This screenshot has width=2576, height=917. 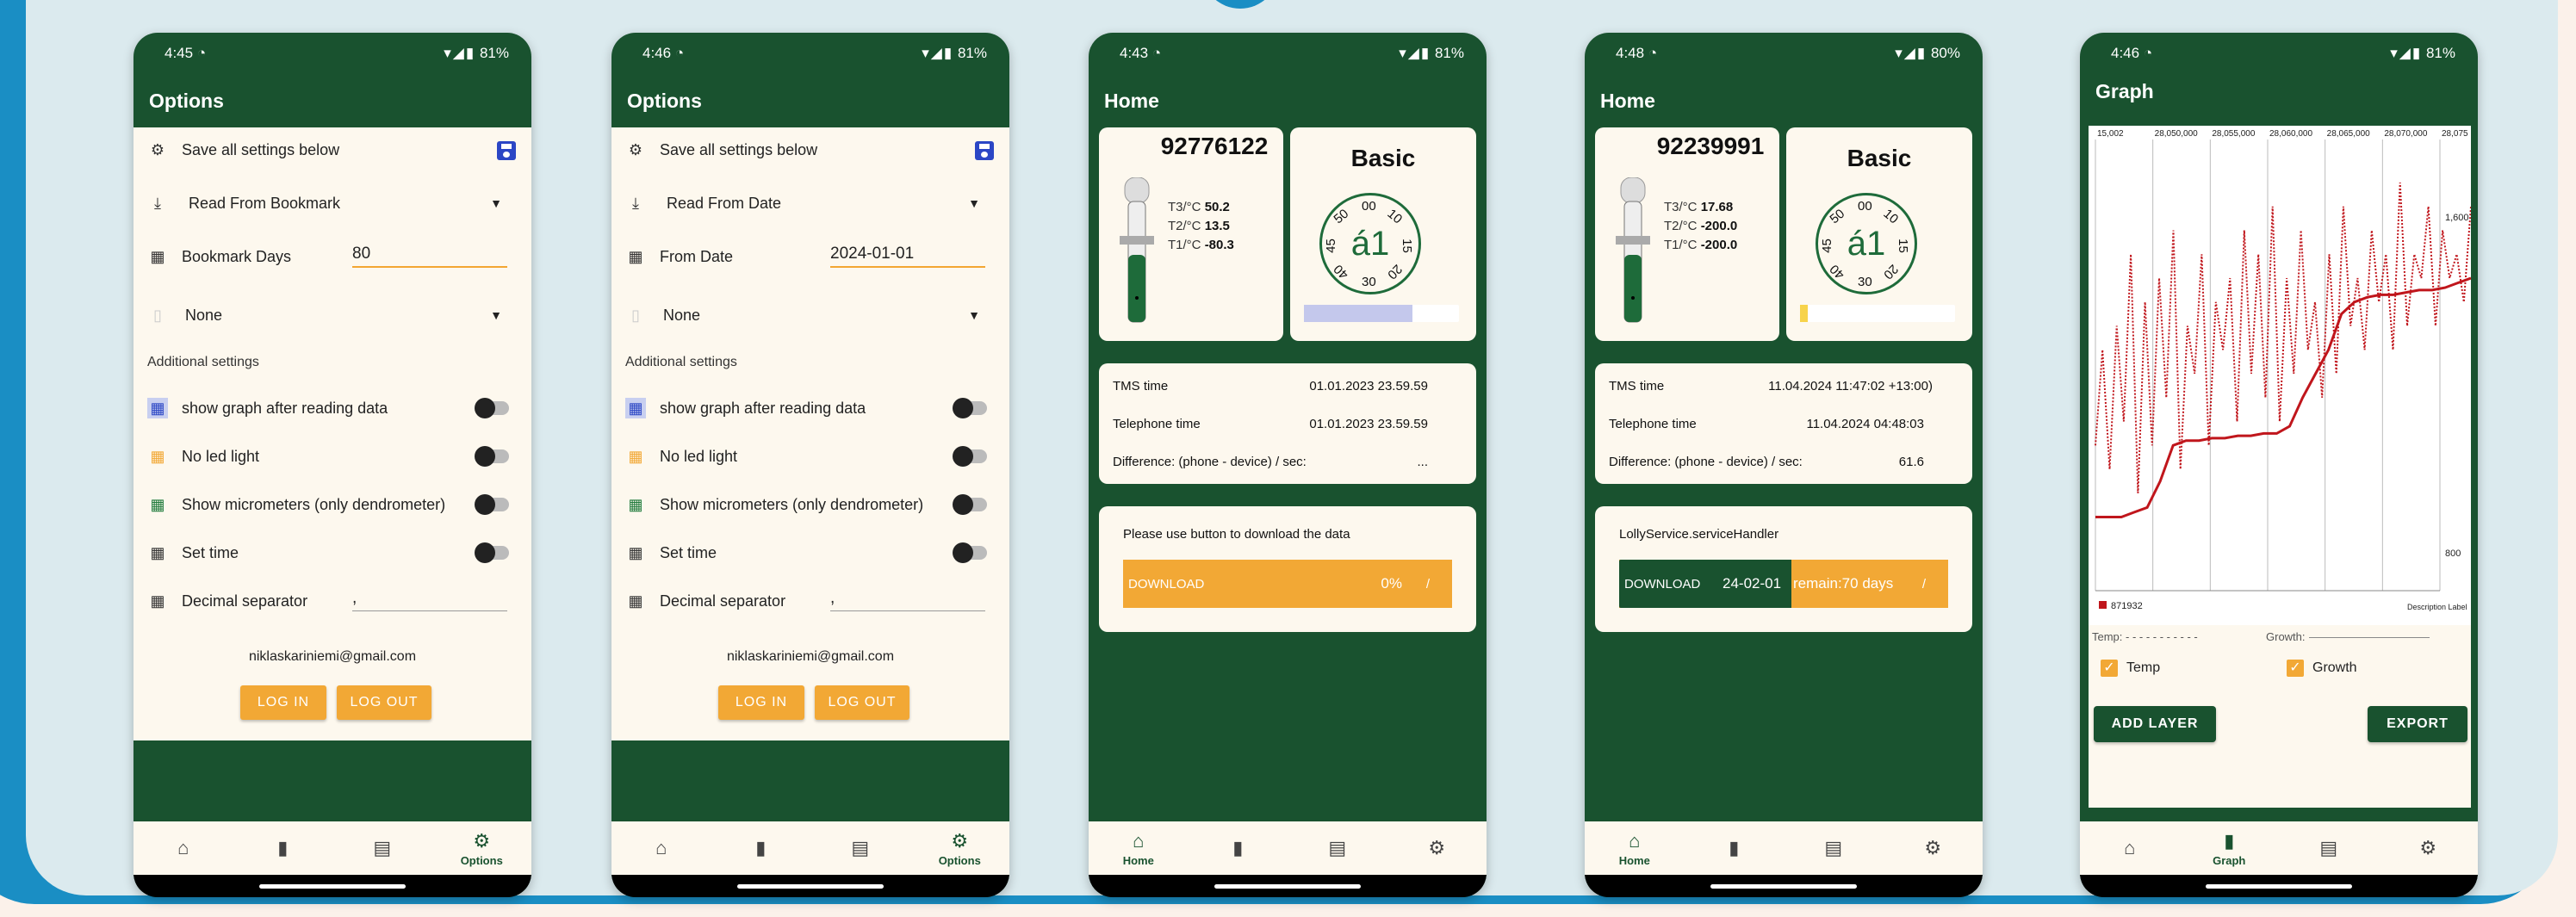 I want to click on checkbox-label: Growth, so click(x=2334, y=668).